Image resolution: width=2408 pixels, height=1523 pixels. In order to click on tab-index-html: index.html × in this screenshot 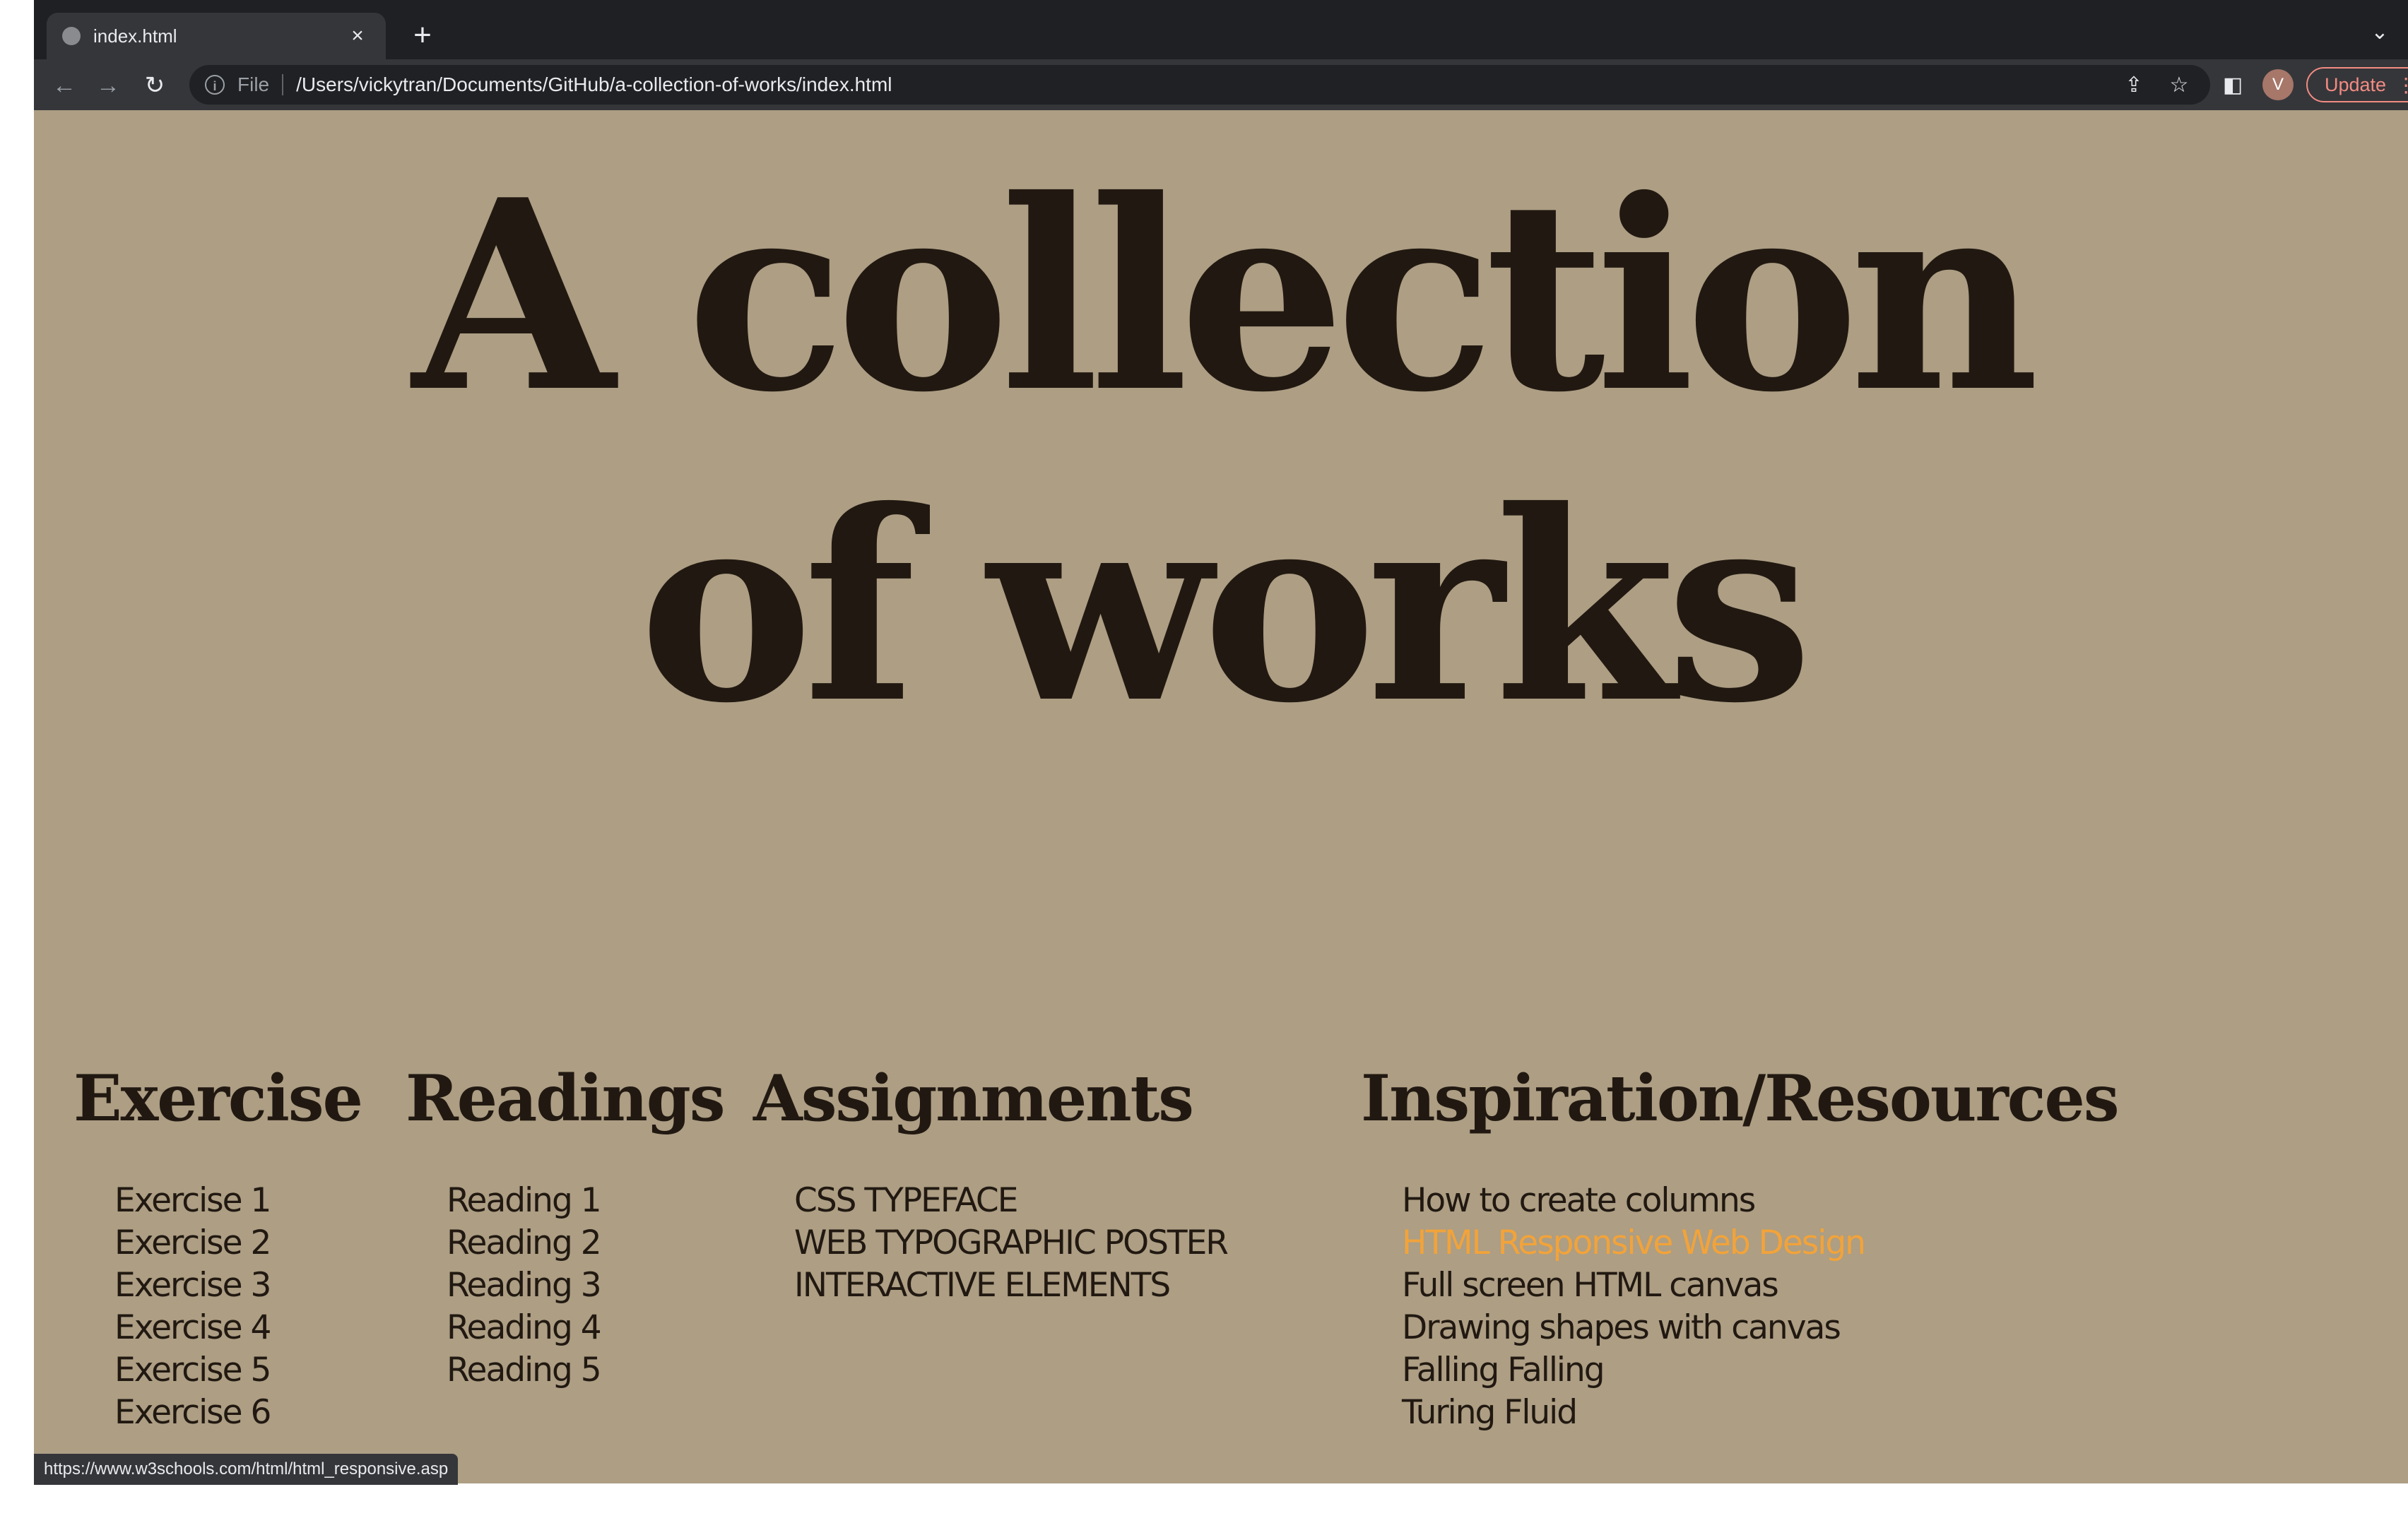, I will do `click(216, 36)`.